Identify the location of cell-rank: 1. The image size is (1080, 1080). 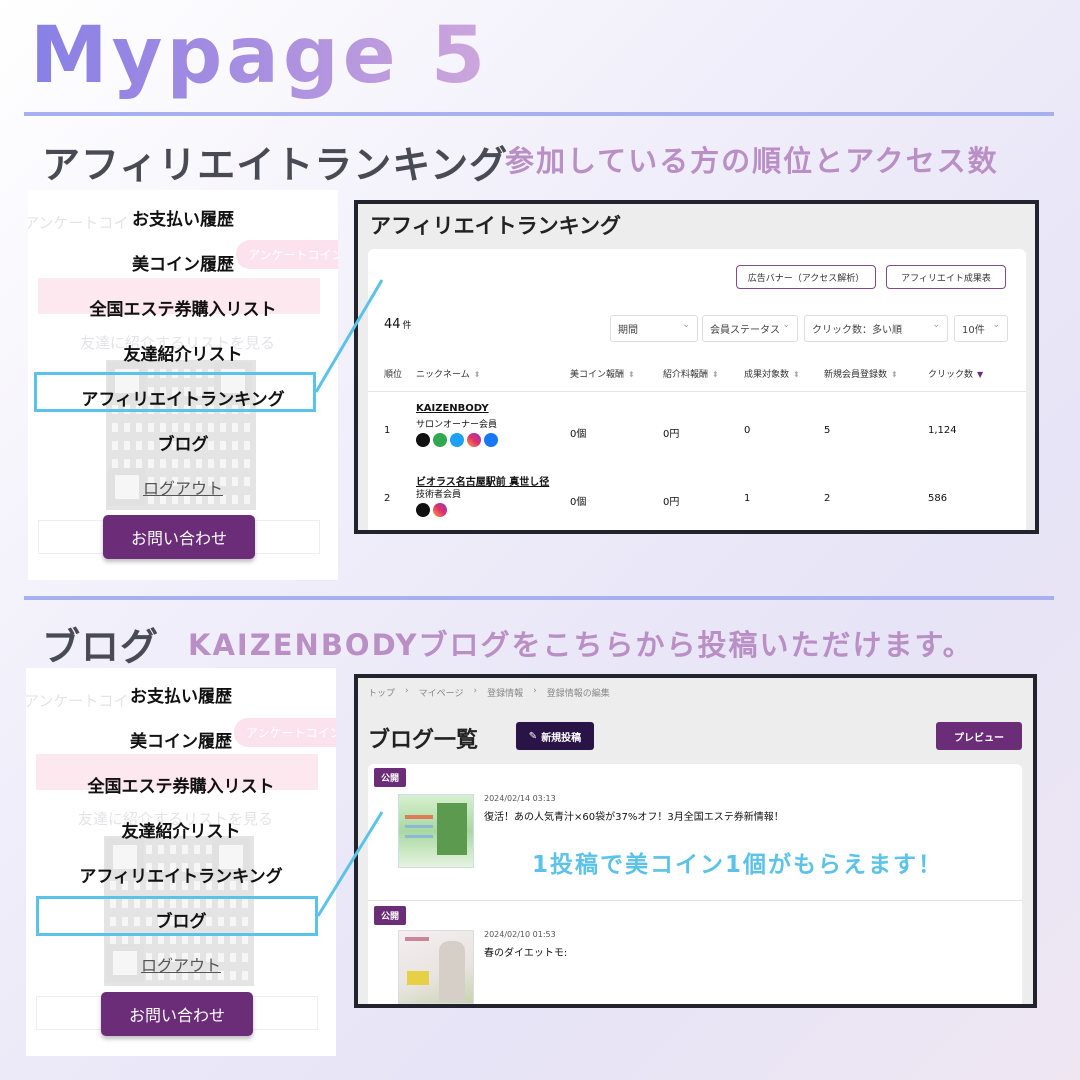
(387, 430).